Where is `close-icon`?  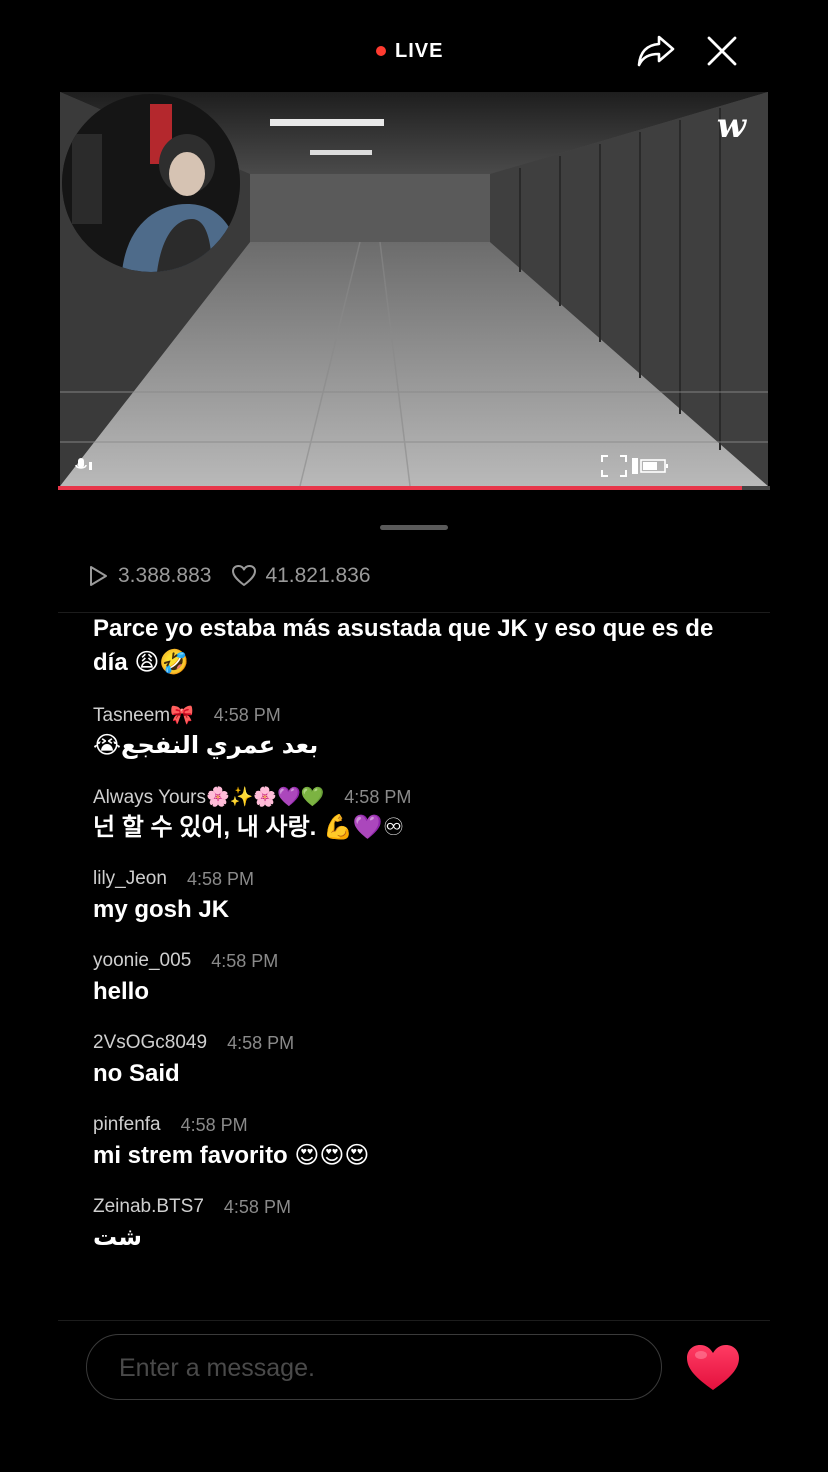 close-icon is located at coordinates (722, 51).